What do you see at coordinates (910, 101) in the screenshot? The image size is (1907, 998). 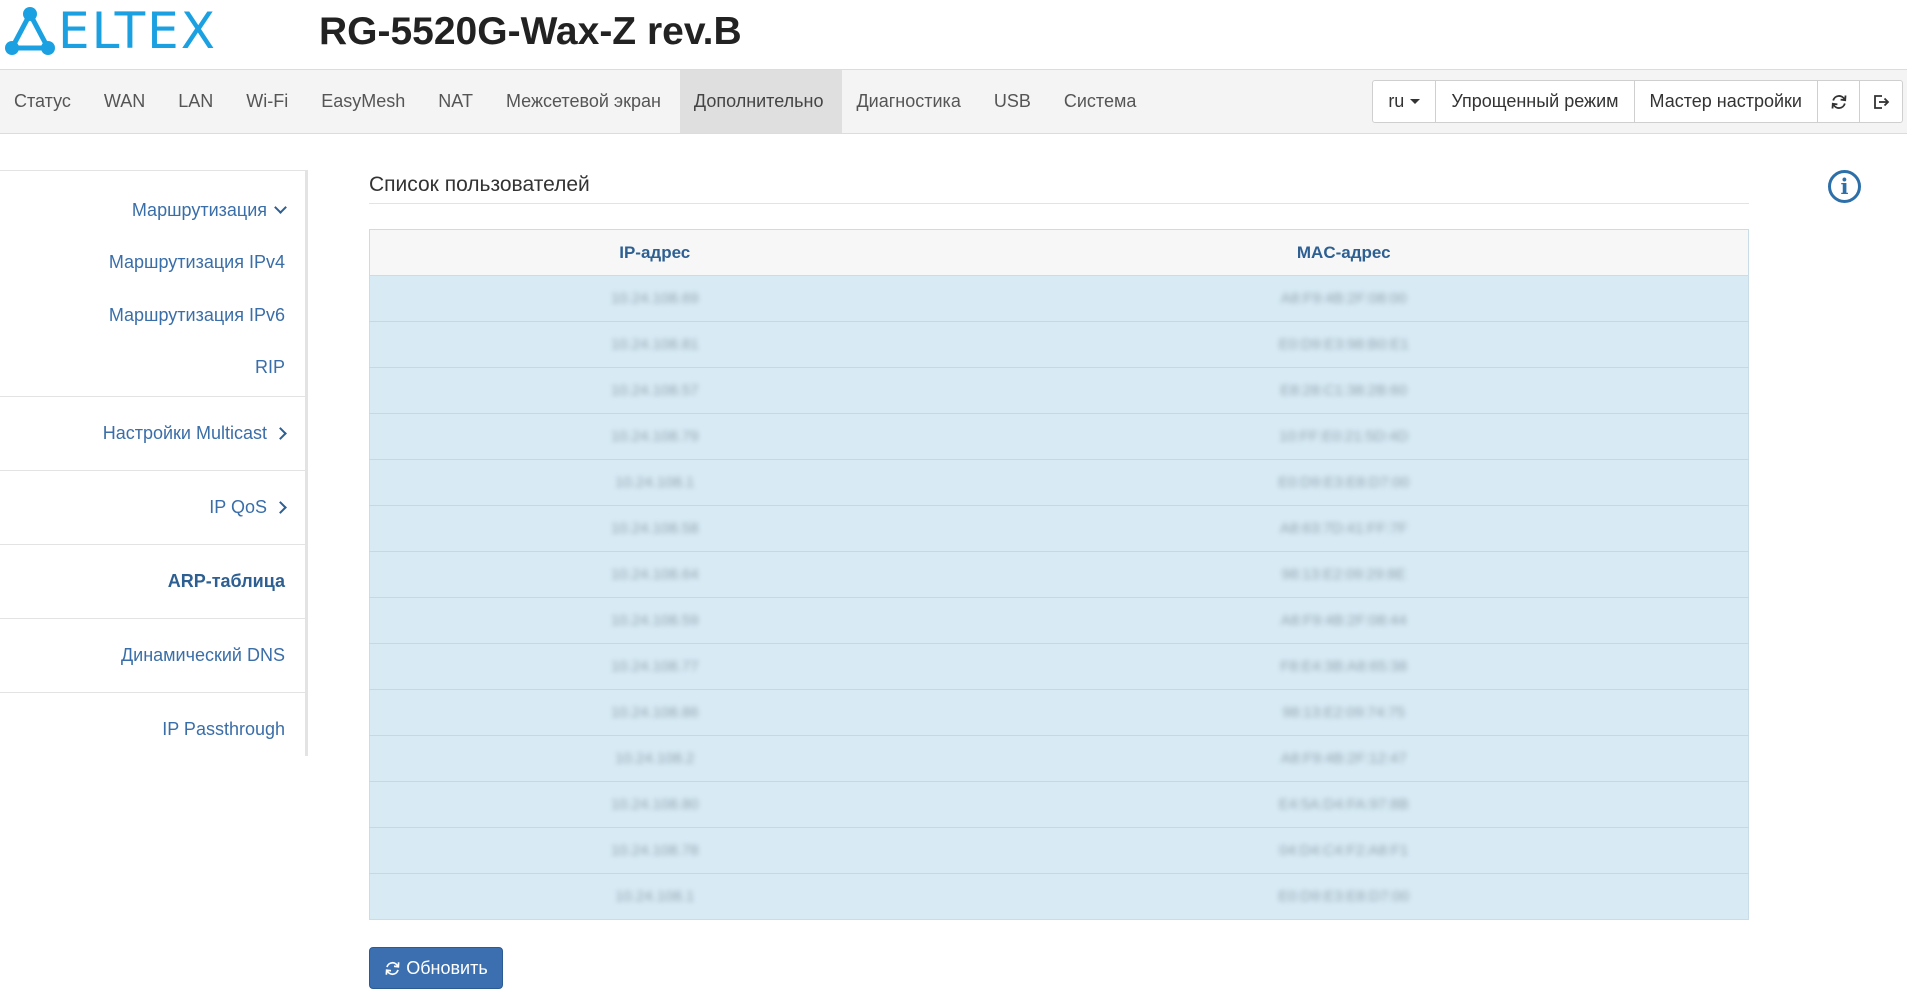 I see `nav-item-diagnostics: Диагностика` at bounding box center [910, 101].